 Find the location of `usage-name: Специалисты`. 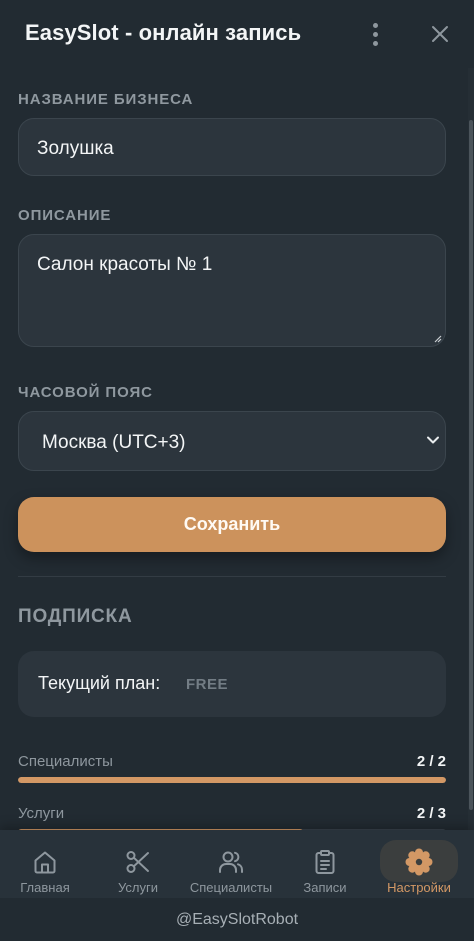

usage-name: Специалисты is located at coordinates (65, 761).